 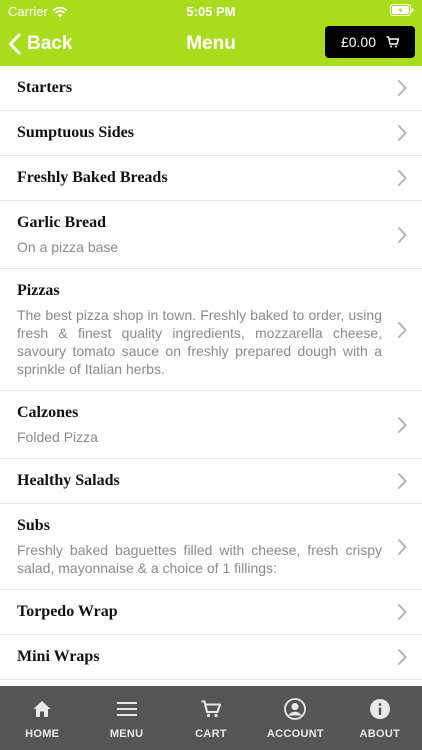 I want to click on menu-category-title: Mini Wraps, so click(x=58, y=656).